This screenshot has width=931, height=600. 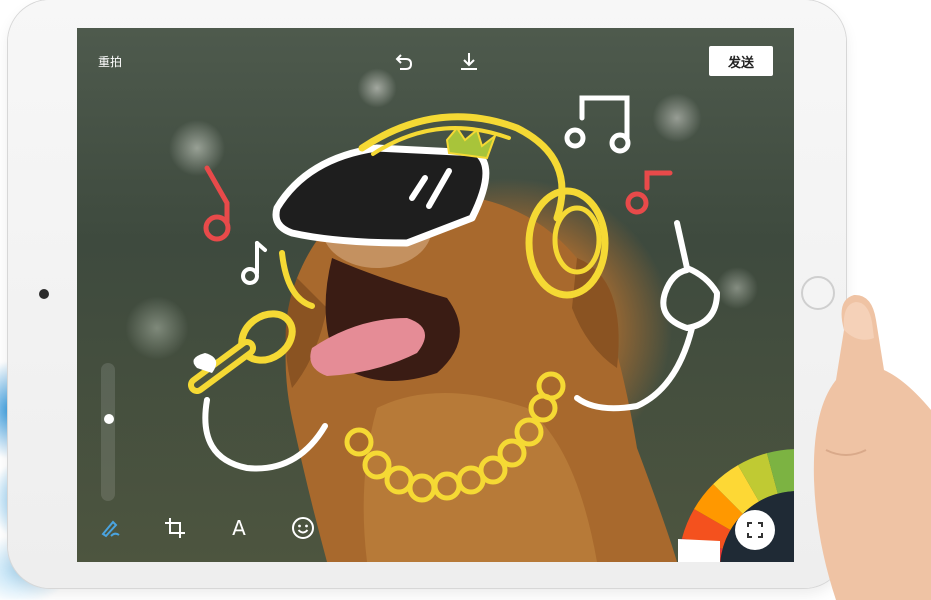 I want to click on crop-icon, so click(x=175, y=528).